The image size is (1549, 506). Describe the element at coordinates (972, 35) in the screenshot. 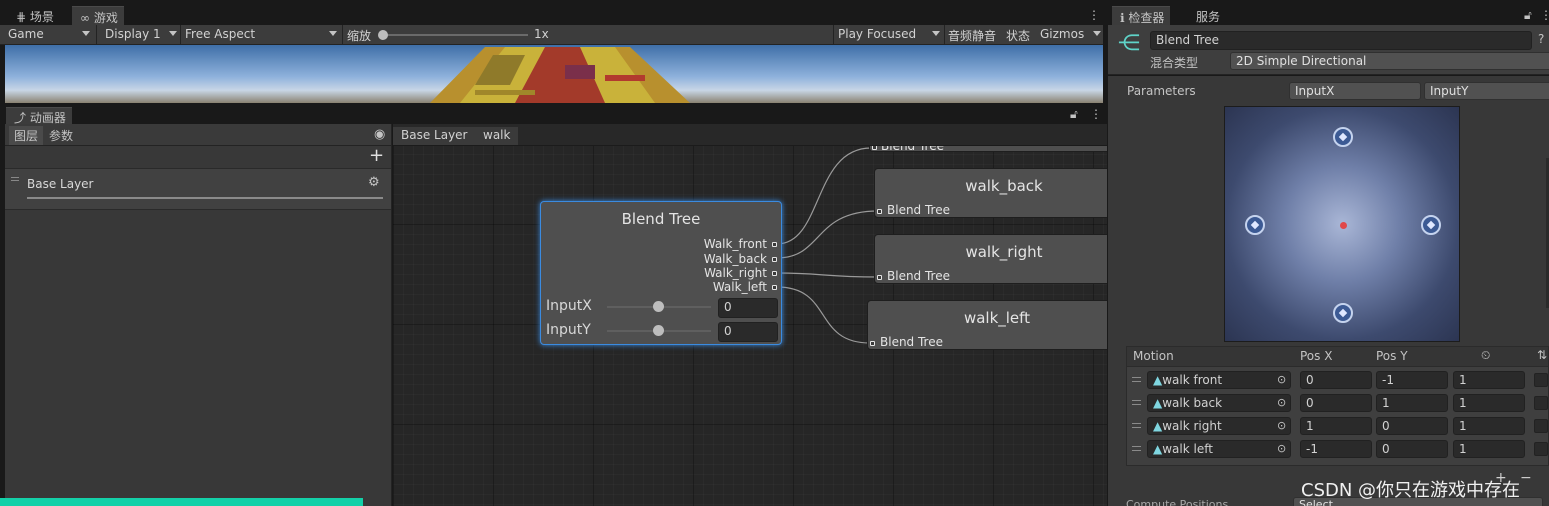

I see `mute-audio-button: 音频静音` at that location.